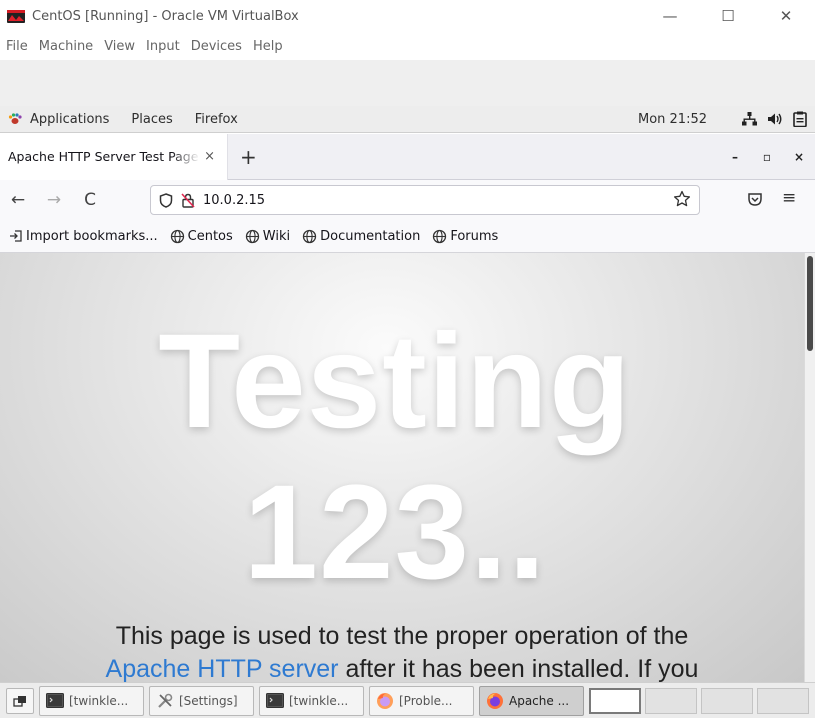  Describe the element at coordinates (15, 119) in the screenshot. I see `gnome-foot-icon` at that location.